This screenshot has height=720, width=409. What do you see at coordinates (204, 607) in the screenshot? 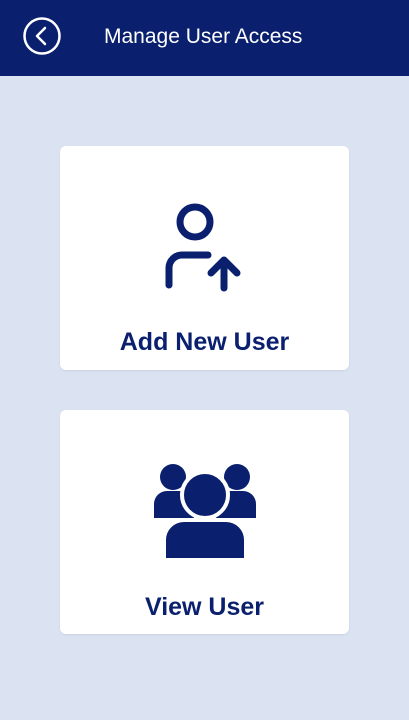
I see `view-user-label: View User` at bounding box center [204, 607].